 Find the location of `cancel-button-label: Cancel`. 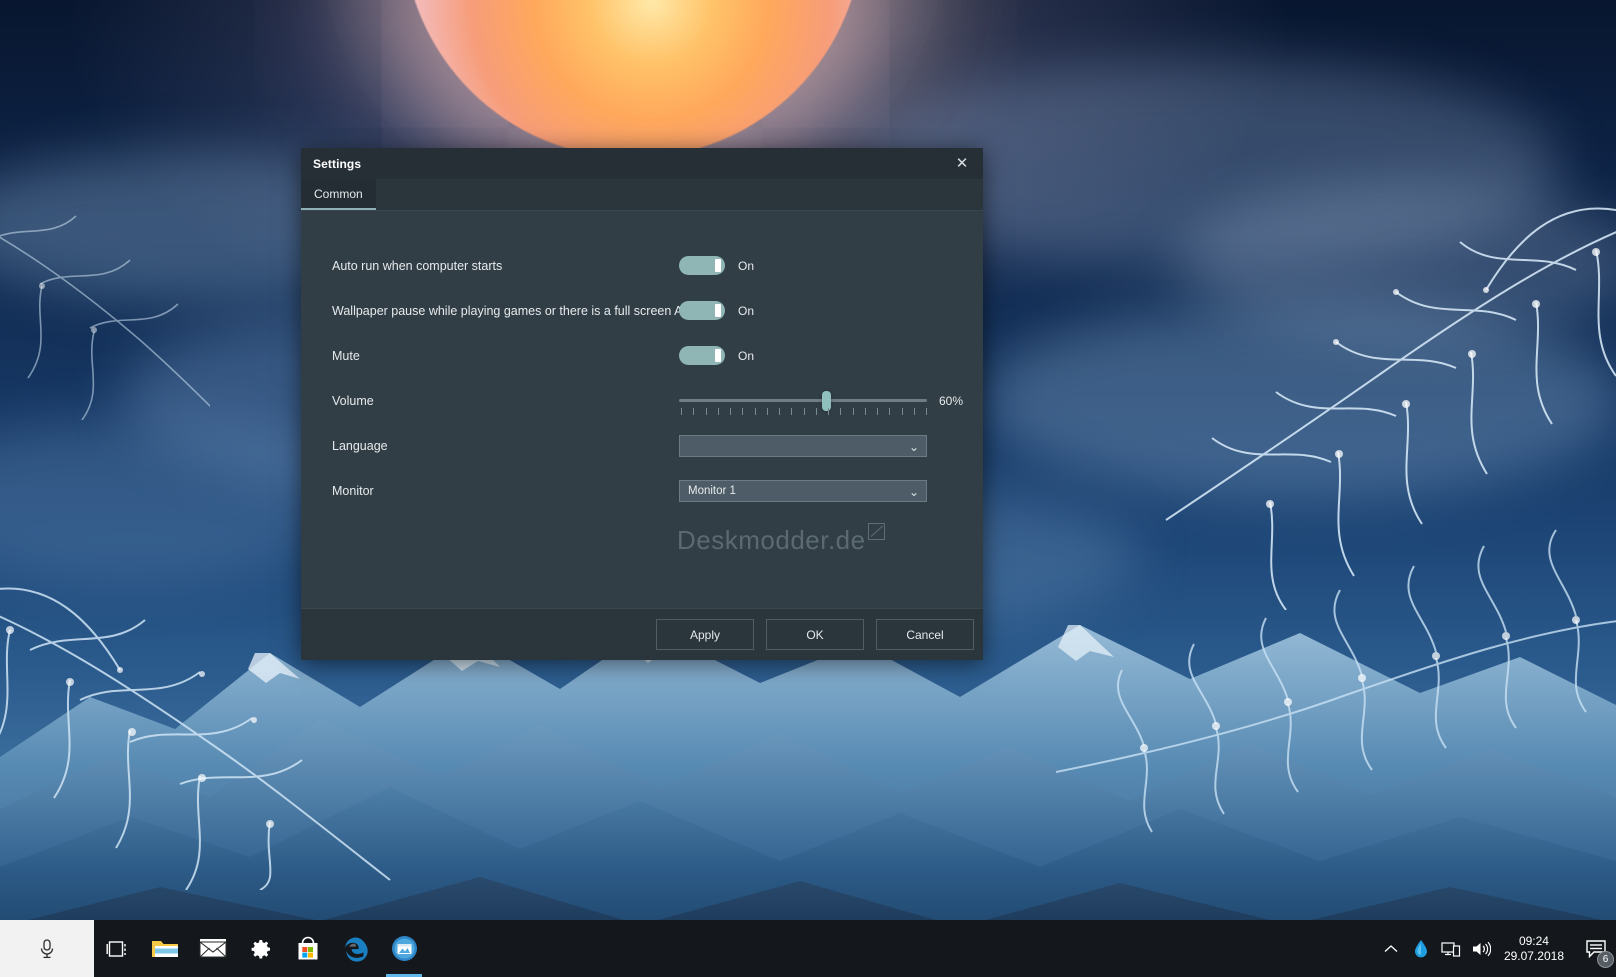

cancel-button-label: Cancel is located at coordinates (925, 634).